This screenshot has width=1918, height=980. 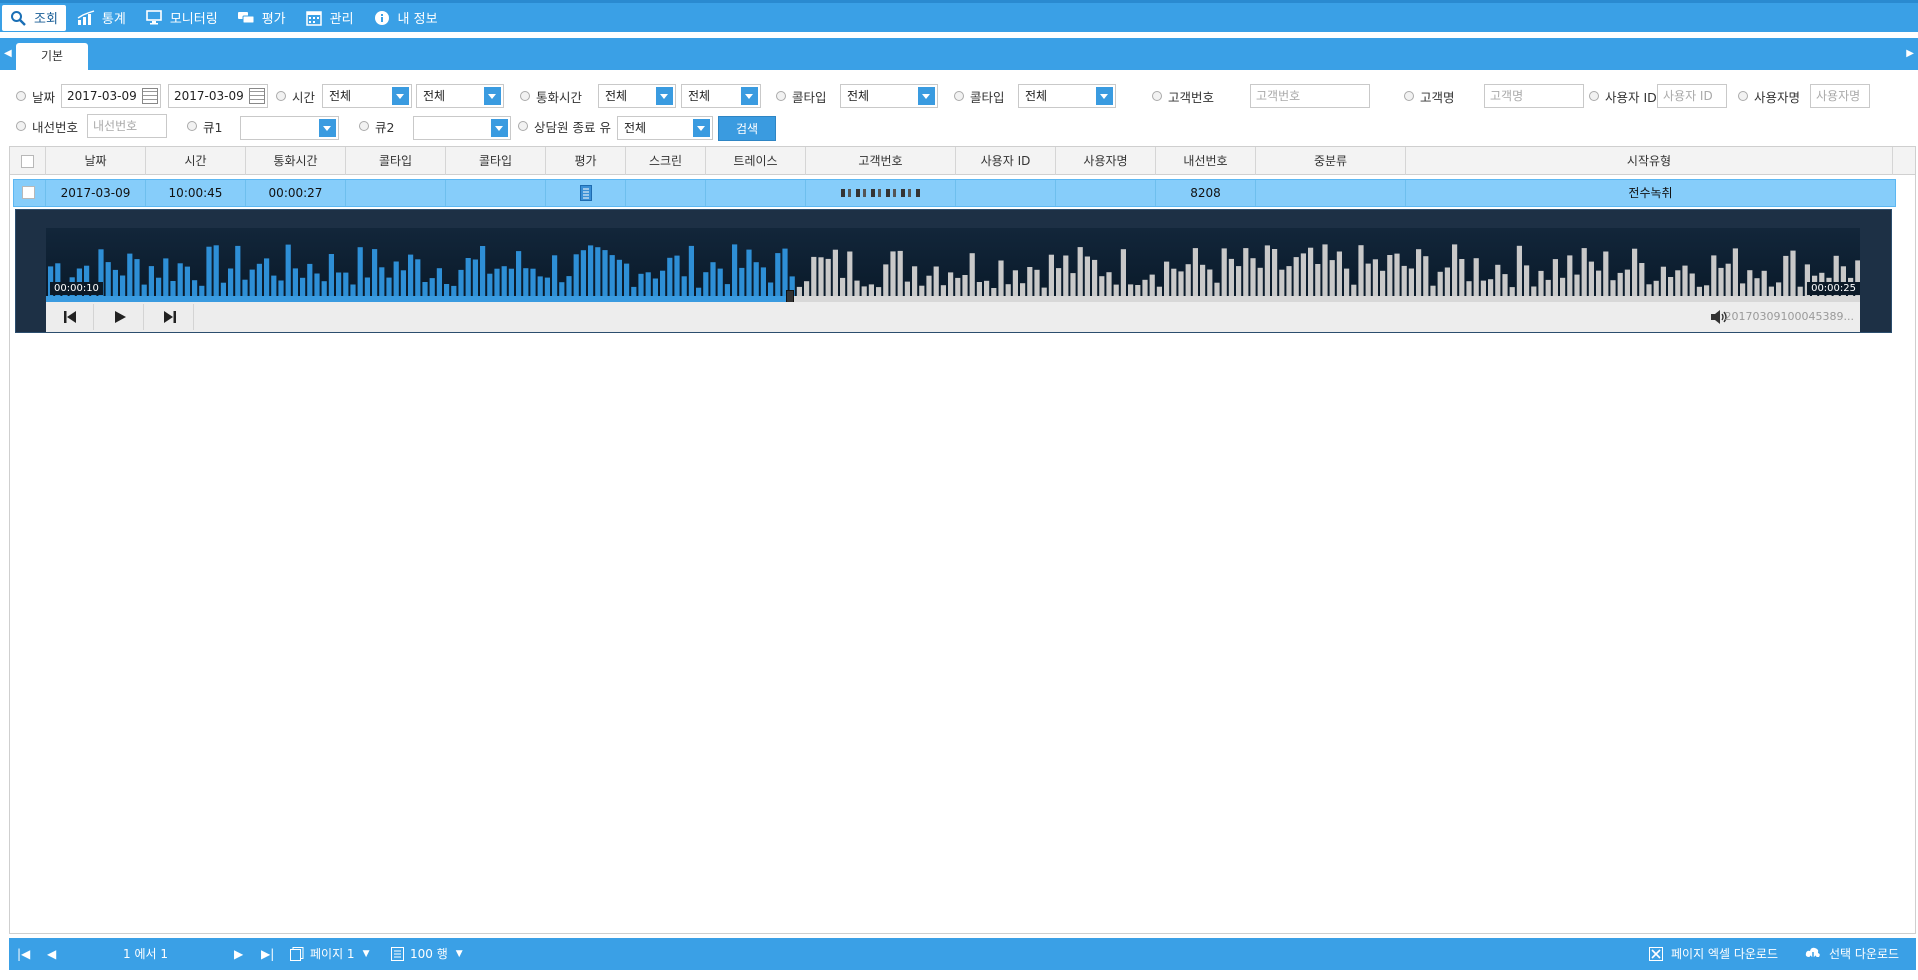 I want to click on tab-scroll-left-icon: ◀, so click(x=8, y=53).